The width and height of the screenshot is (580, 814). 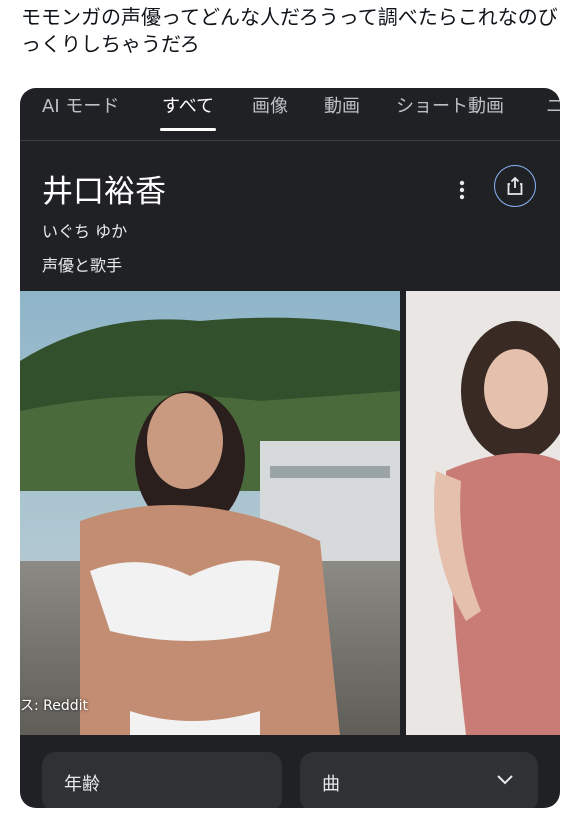 What do you see at coordinates (54, 706) in the screenshot?
I see `image-source-caption: ス: Reddit` at bounding box center [54, 706].